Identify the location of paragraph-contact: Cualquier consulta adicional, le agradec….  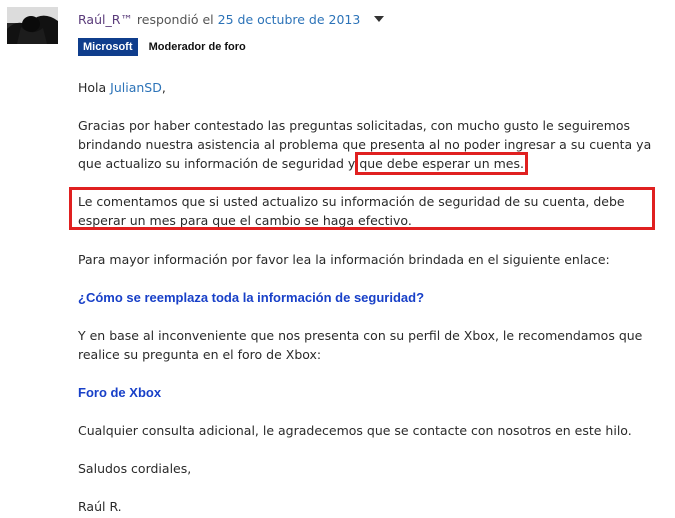
(355, 430).